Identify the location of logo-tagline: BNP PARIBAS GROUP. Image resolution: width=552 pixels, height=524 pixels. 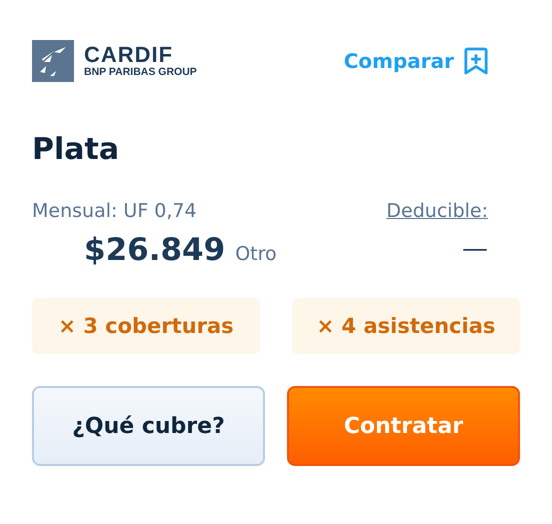
(140, 72).